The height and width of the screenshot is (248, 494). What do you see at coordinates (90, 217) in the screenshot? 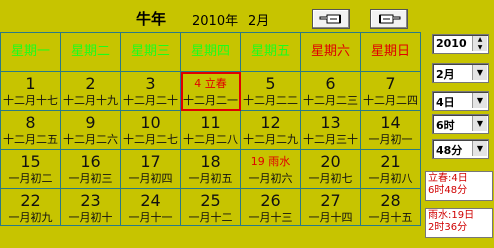
I see `lunar-date: 一月初十` at bounding box center [90, 217].